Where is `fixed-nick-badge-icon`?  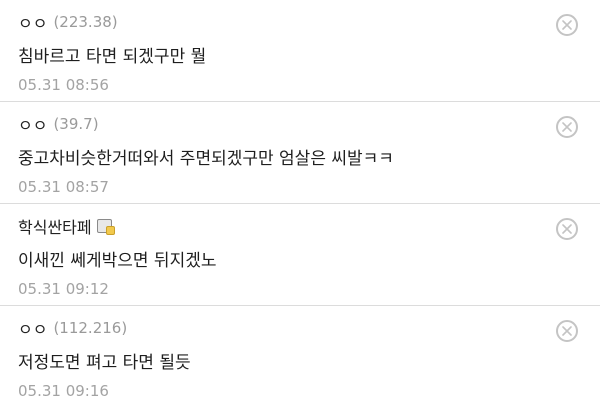 fixed-nick-badge-icon is located at coordinates (105, 227).